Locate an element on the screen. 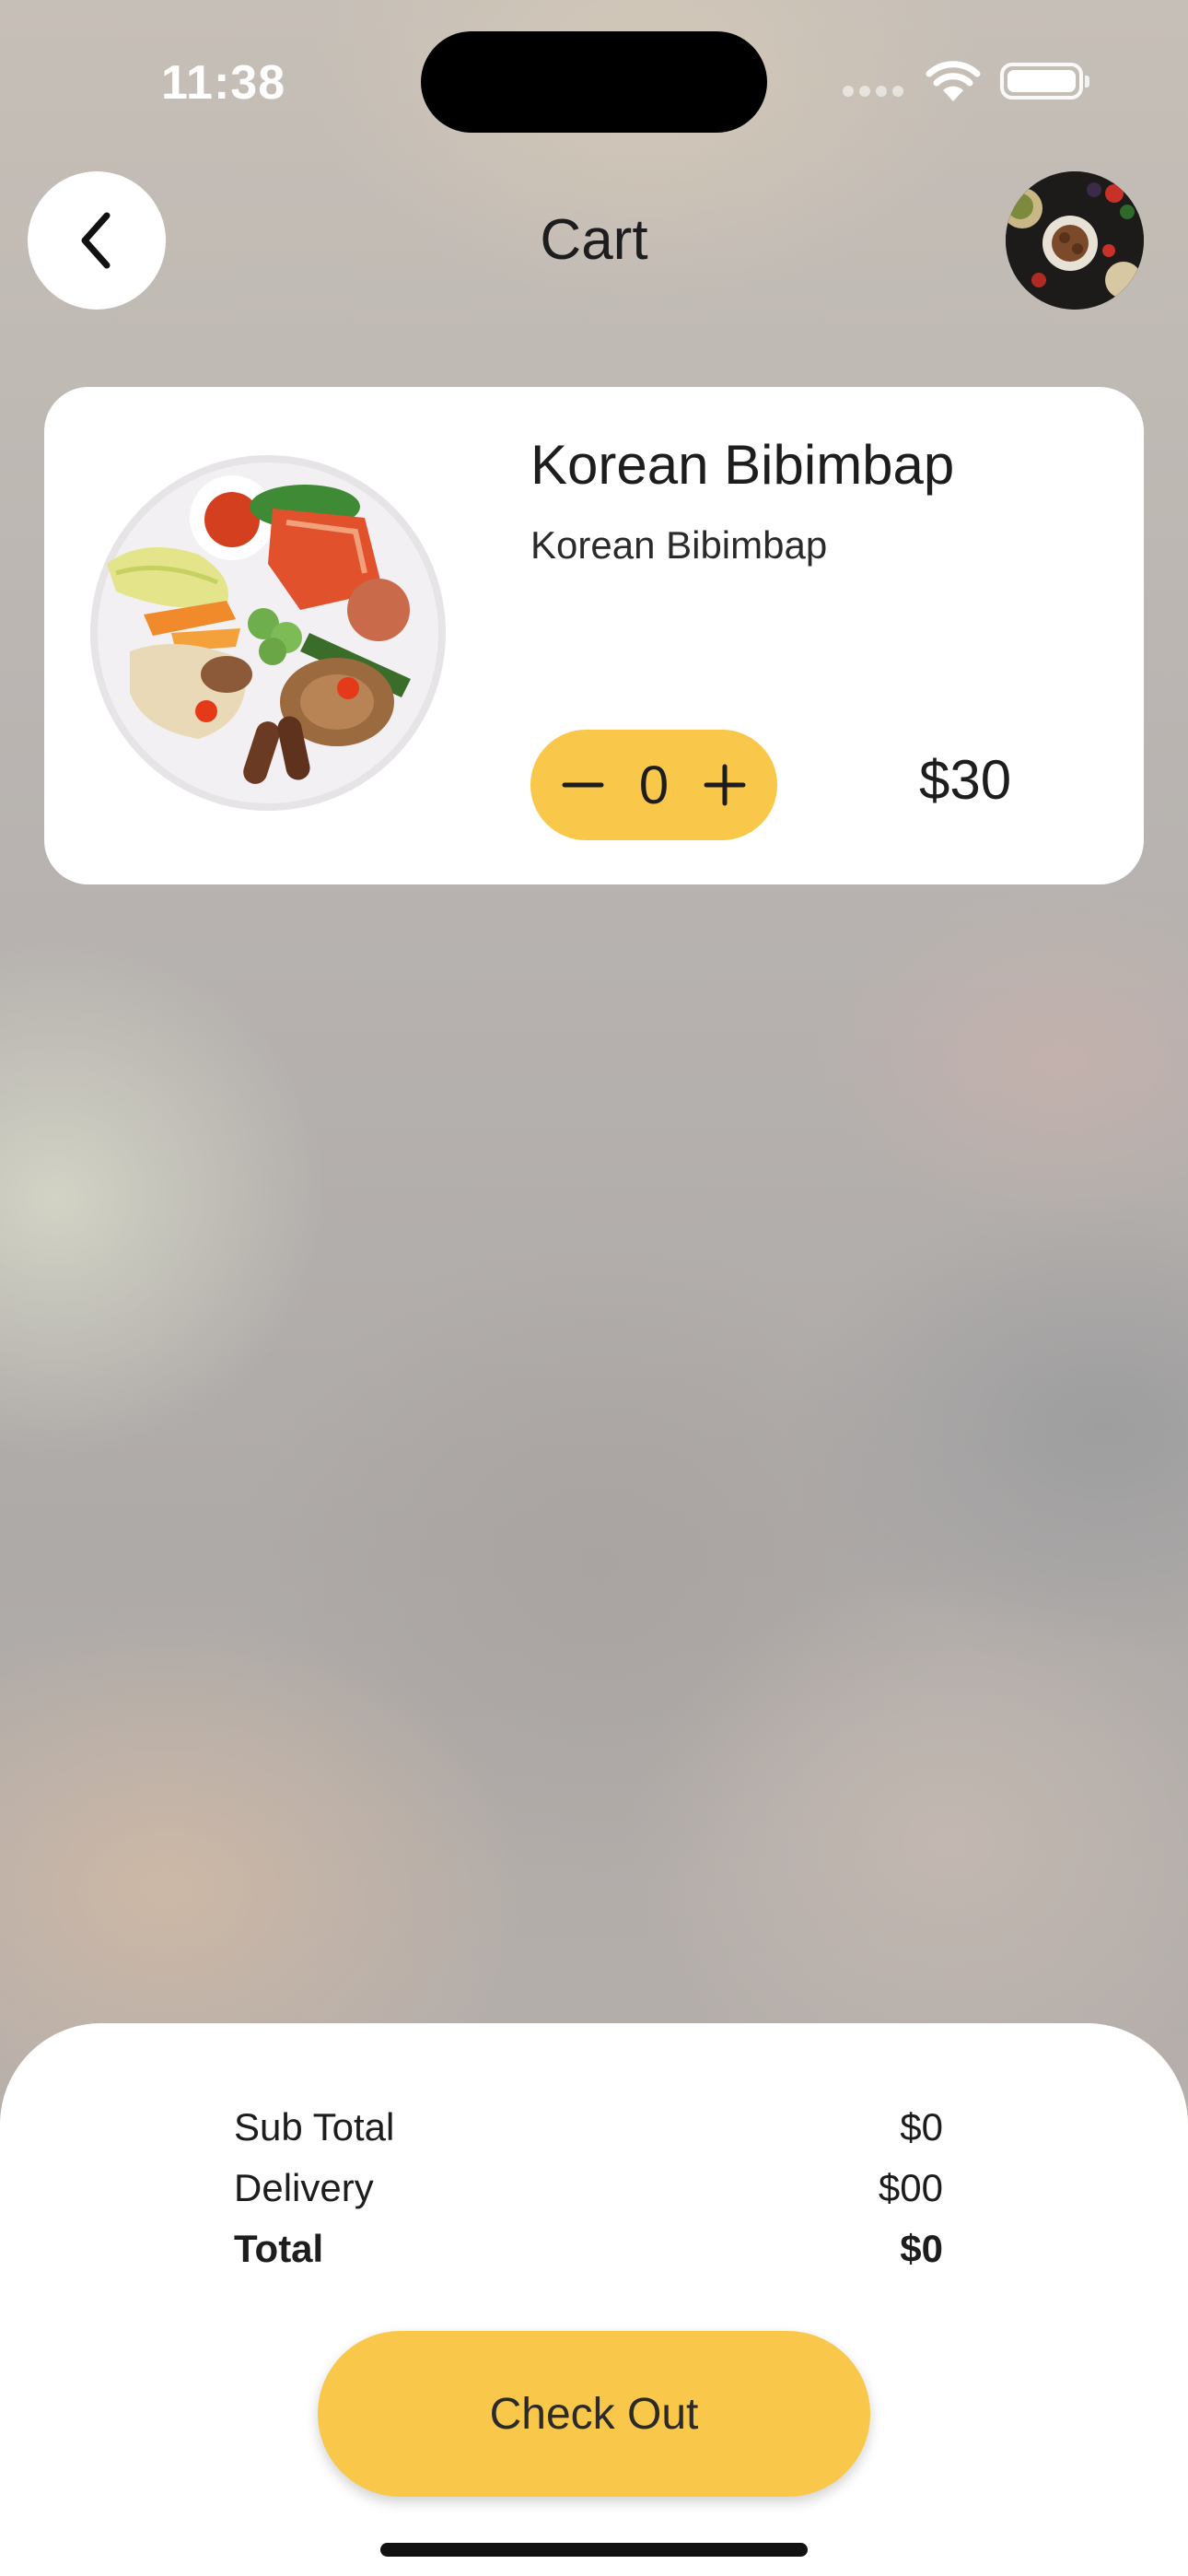 The height and width of the screenshot is (2576, 1188). cellular-signal-icon is located at coordinates (873, 91).